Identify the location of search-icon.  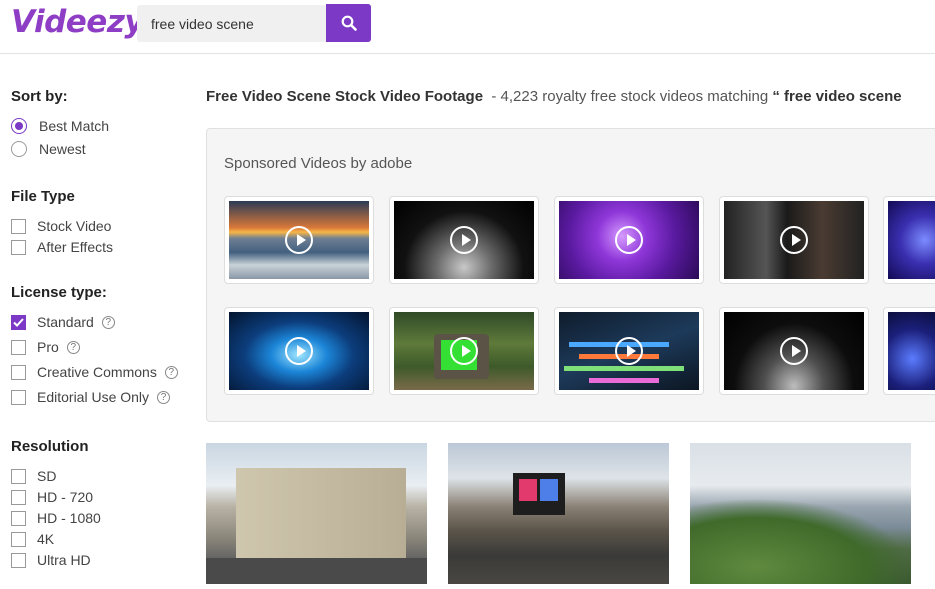
(349, 23).